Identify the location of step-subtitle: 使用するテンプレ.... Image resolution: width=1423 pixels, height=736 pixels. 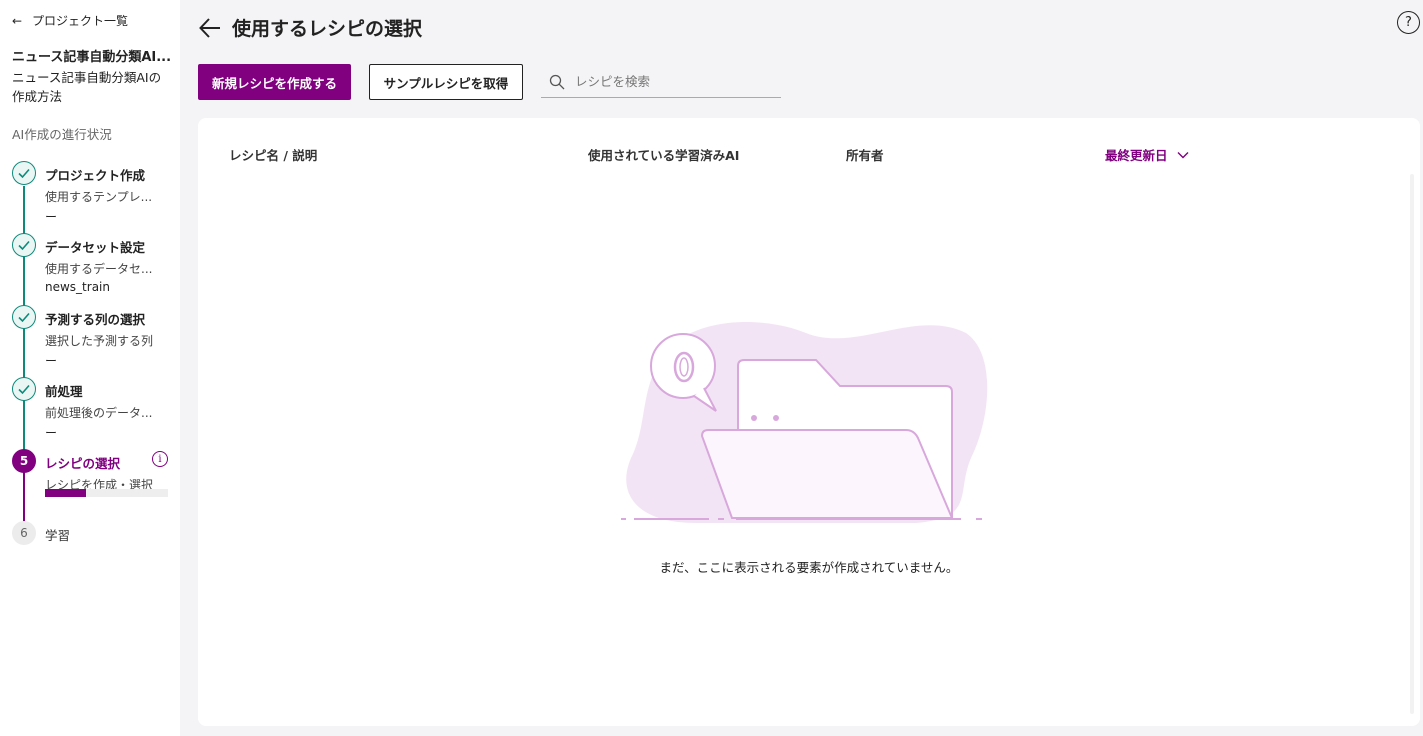
(99, 197).